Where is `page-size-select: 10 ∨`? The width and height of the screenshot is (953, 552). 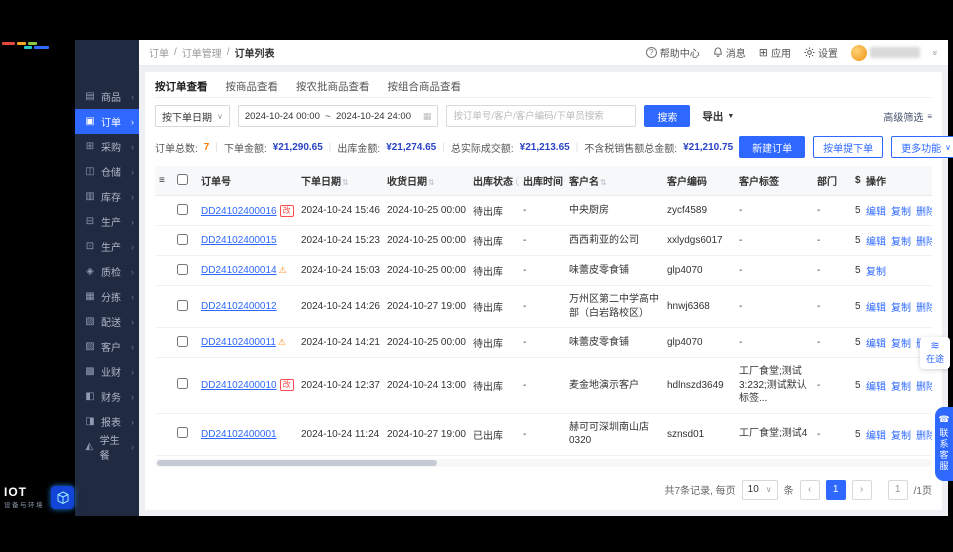 page-size-select: 10 ∨ is located at coordinates (759, 489).